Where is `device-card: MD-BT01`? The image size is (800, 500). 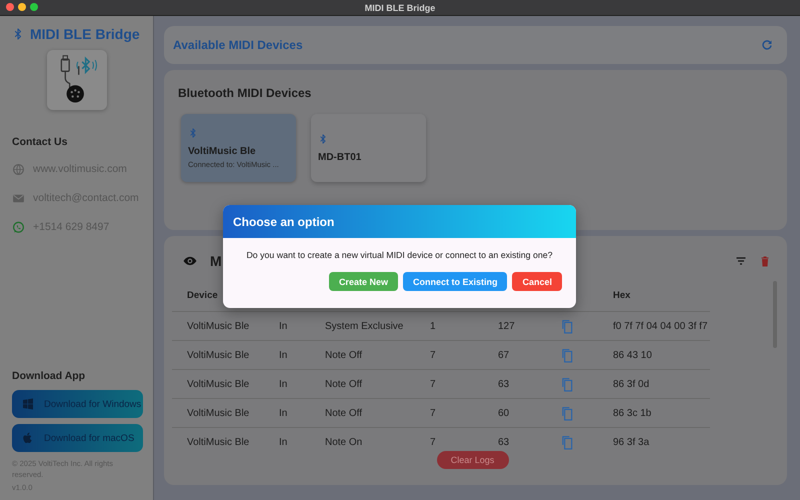
device-card: MD-BT01 is located at coordinates (368, 148).